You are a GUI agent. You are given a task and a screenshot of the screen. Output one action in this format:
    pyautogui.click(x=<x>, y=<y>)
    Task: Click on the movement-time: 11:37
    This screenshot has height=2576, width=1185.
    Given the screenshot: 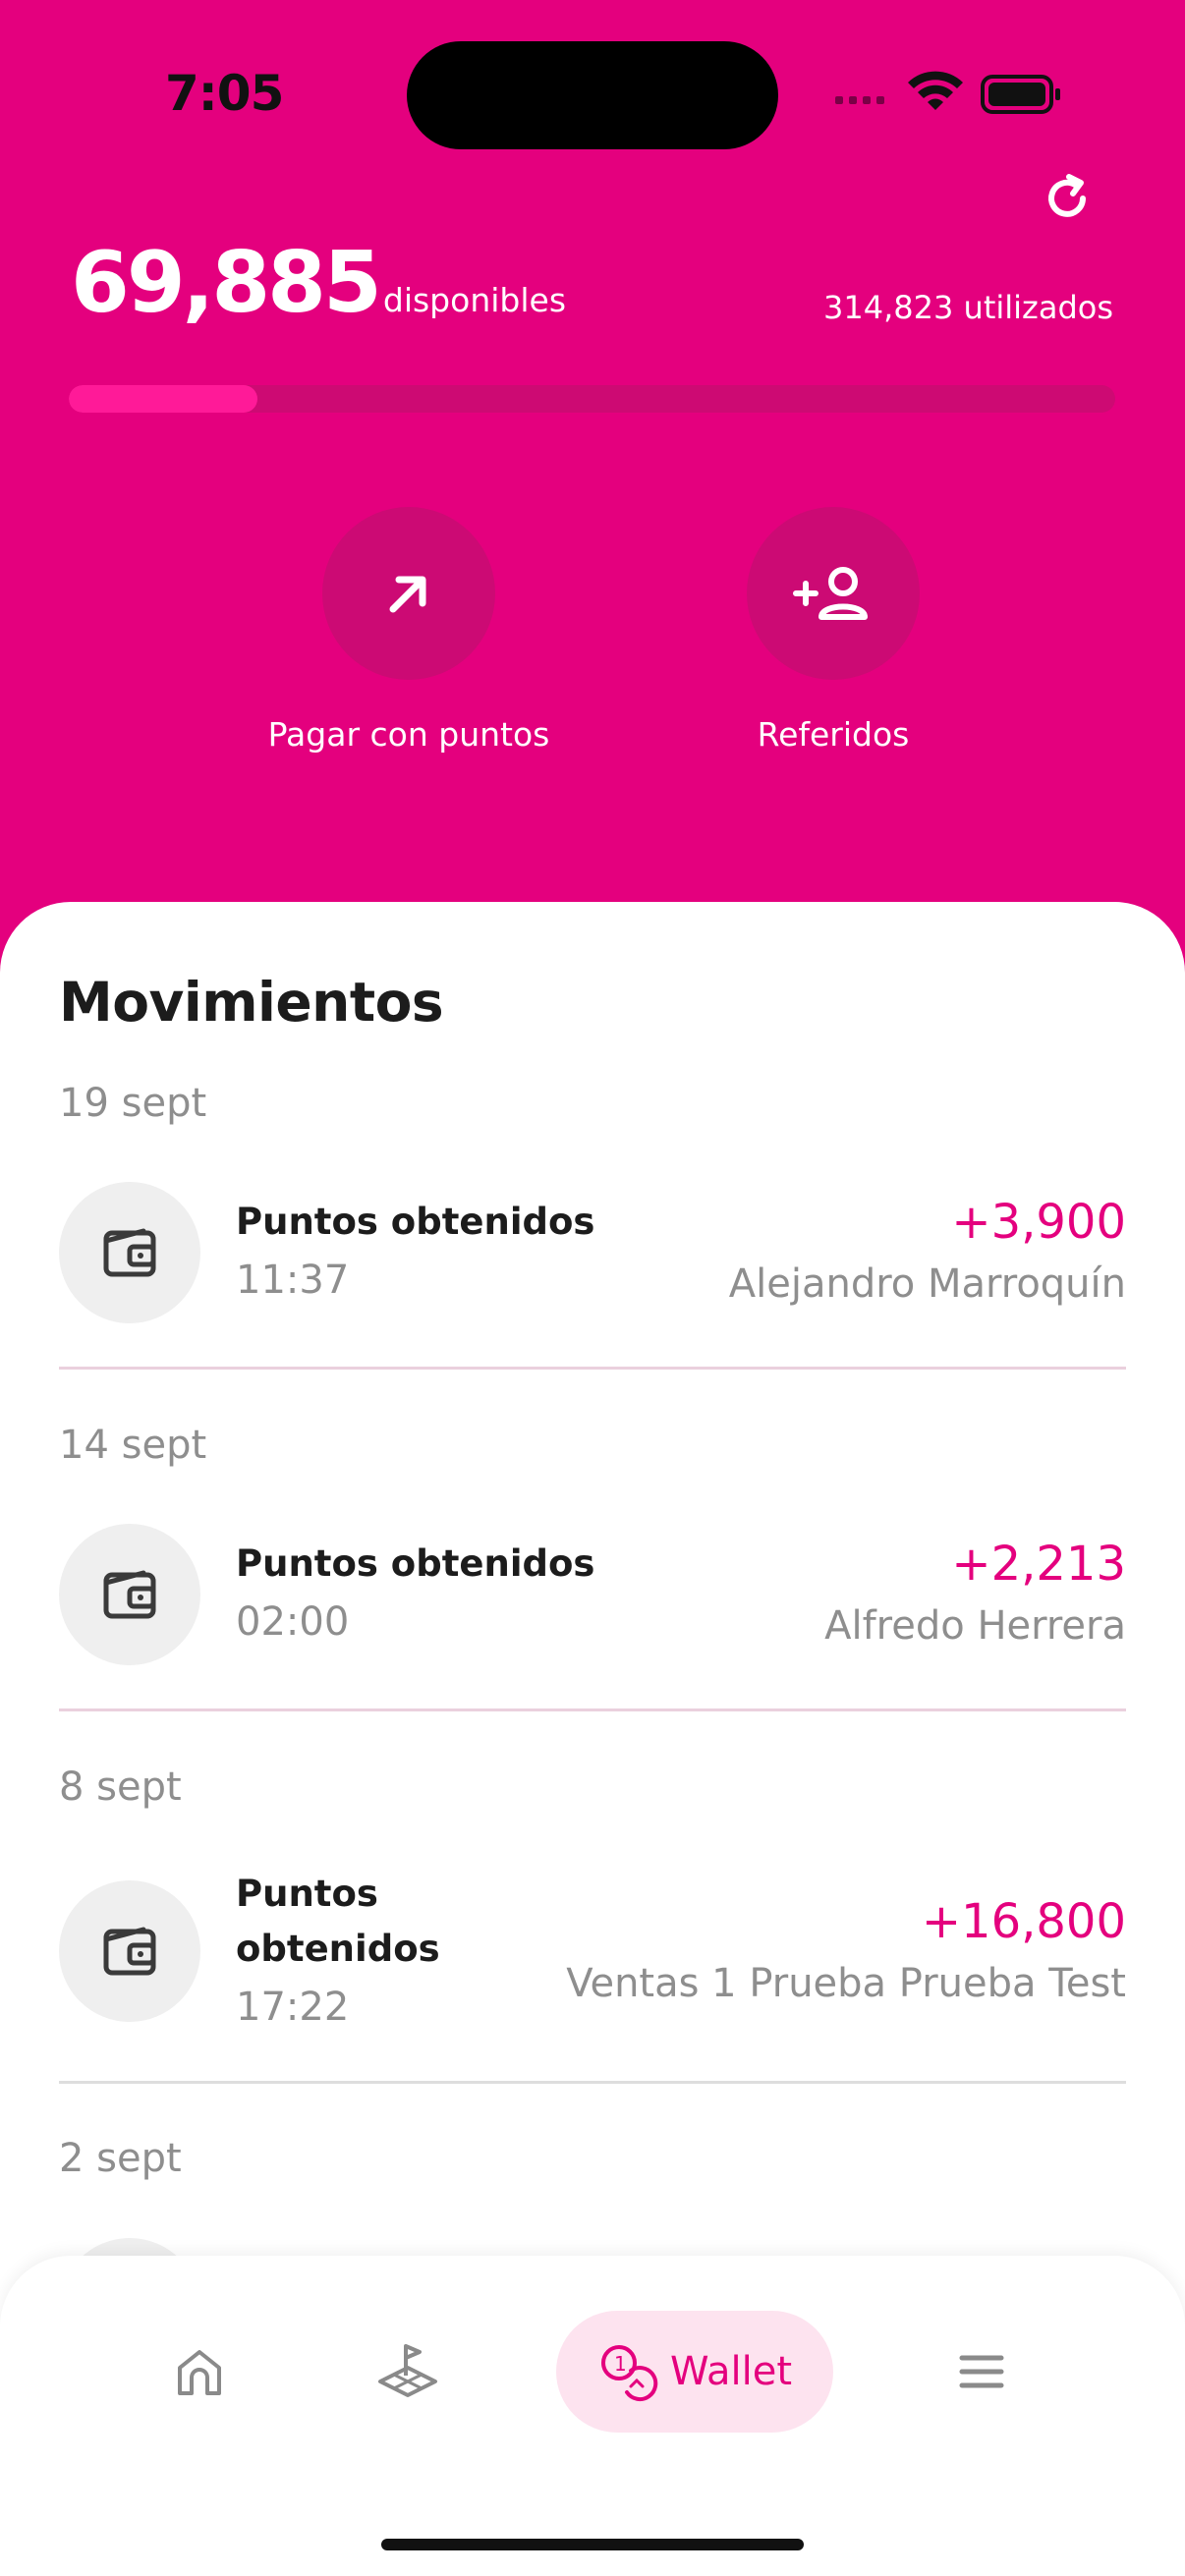 What is the action you would take?
    pyautogui.click(x=293, y=1280)
    